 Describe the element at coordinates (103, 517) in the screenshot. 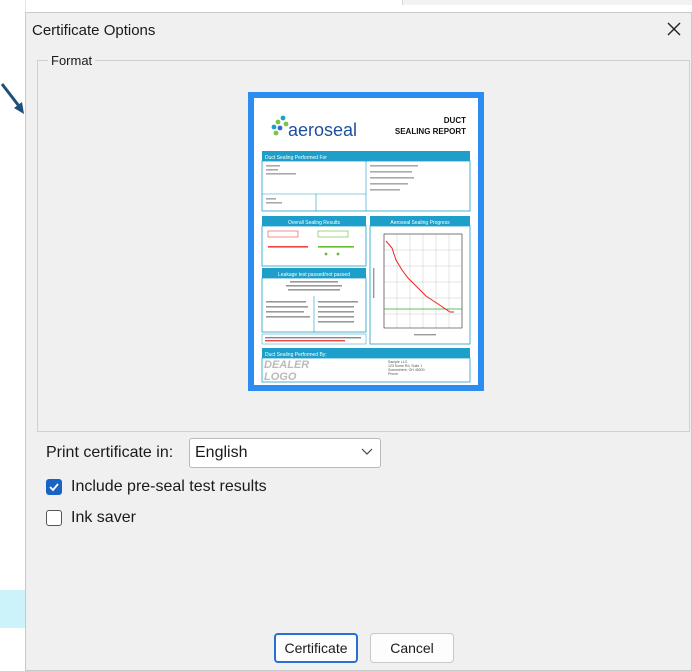

I see `ink-saver-label: Ink saver` at that location.